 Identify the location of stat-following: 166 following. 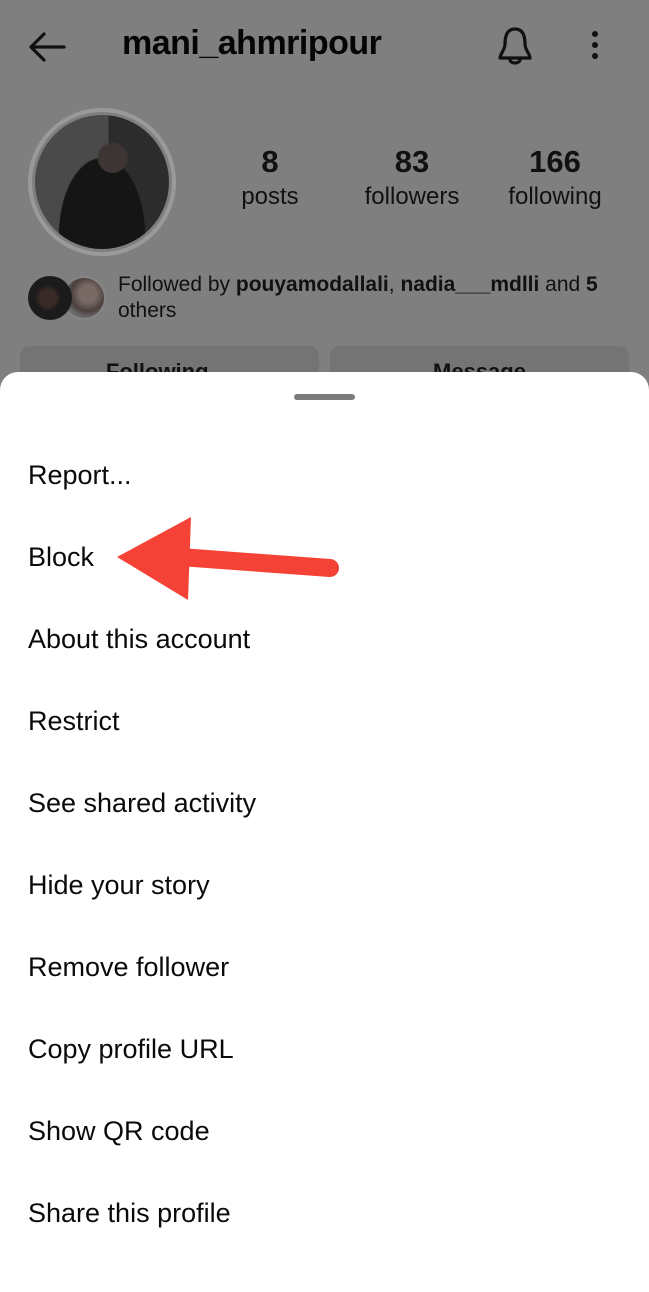
(555, 177).